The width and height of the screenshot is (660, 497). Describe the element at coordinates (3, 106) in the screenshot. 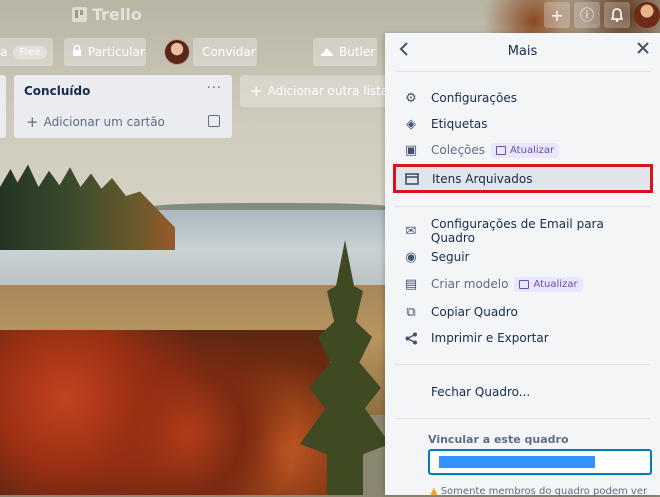

I see `previous-list-edge` at that location.